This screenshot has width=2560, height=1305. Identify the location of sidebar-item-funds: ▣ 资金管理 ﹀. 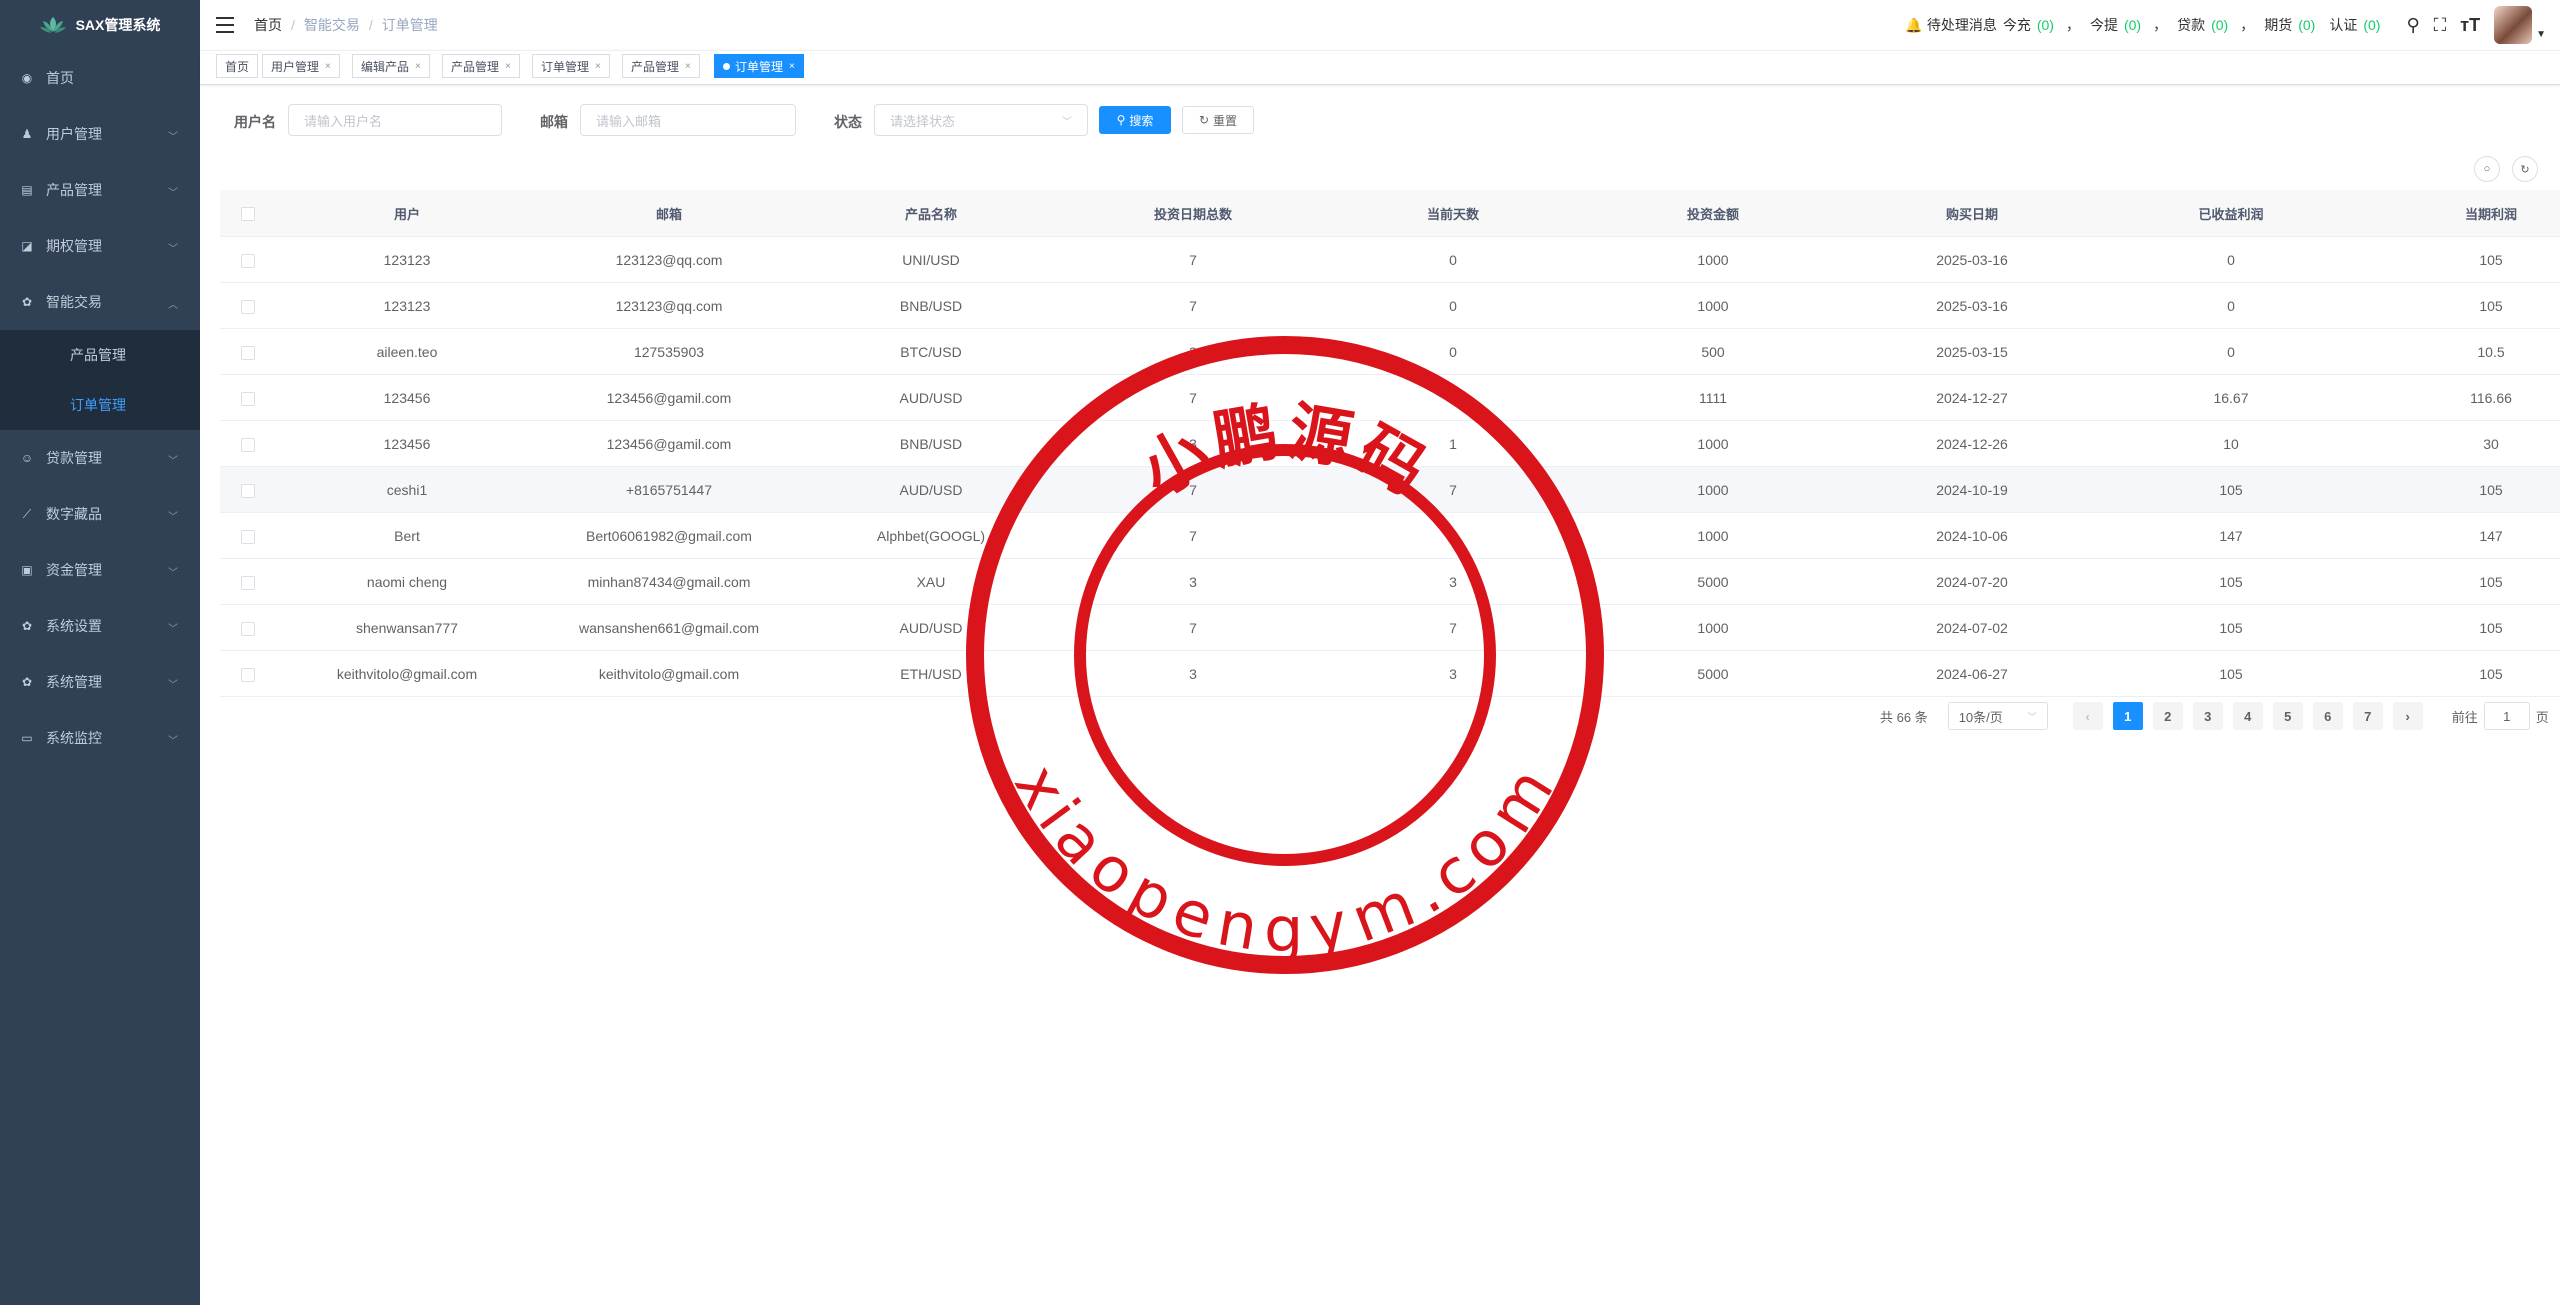
(100, 570).